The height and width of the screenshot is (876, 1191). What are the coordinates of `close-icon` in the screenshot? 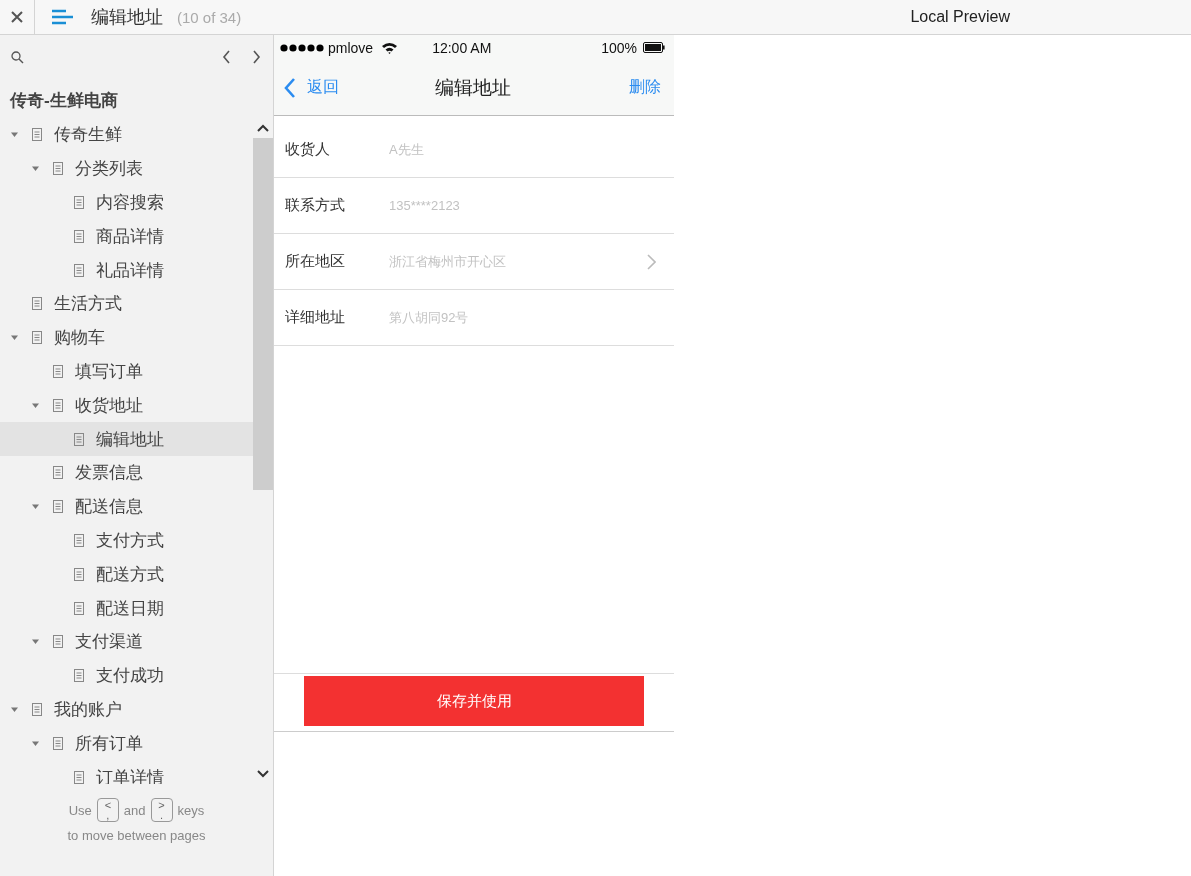 It's located at (17, 17).